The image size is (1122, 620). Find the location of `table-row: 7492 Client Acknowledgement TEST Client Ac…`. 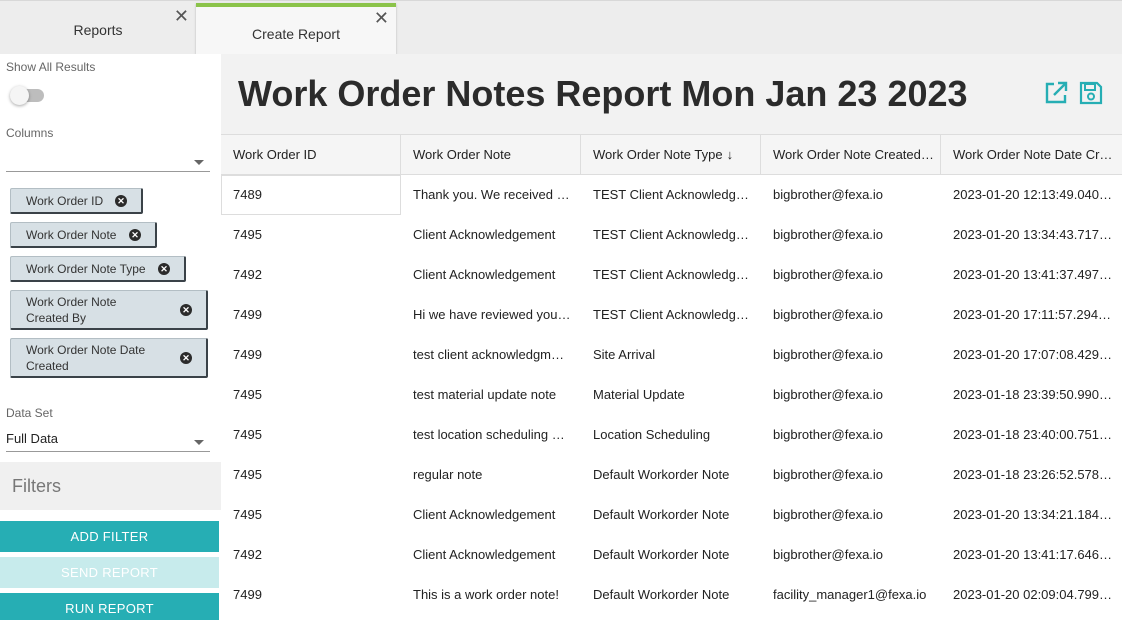

table-row: 7492 Client Acknowledgement TEST Client Ac… is located at coordinates (671, 275).